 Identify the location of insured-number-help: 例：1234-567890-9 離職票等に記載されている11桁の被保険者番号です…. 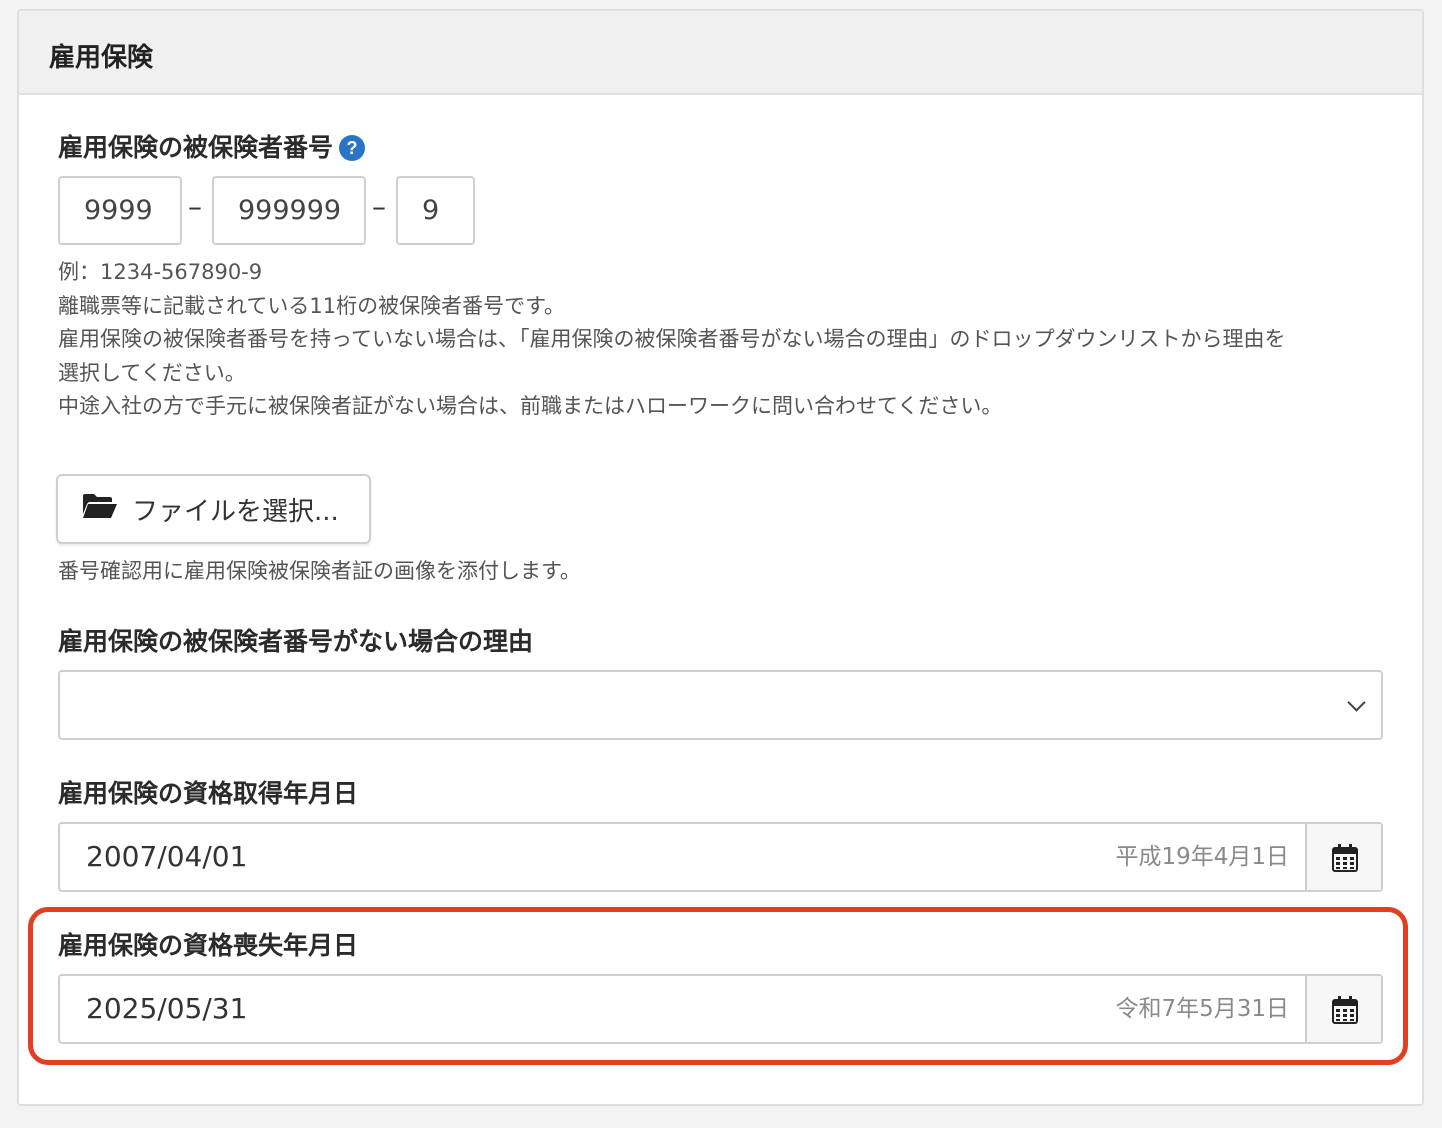
(671, 340).